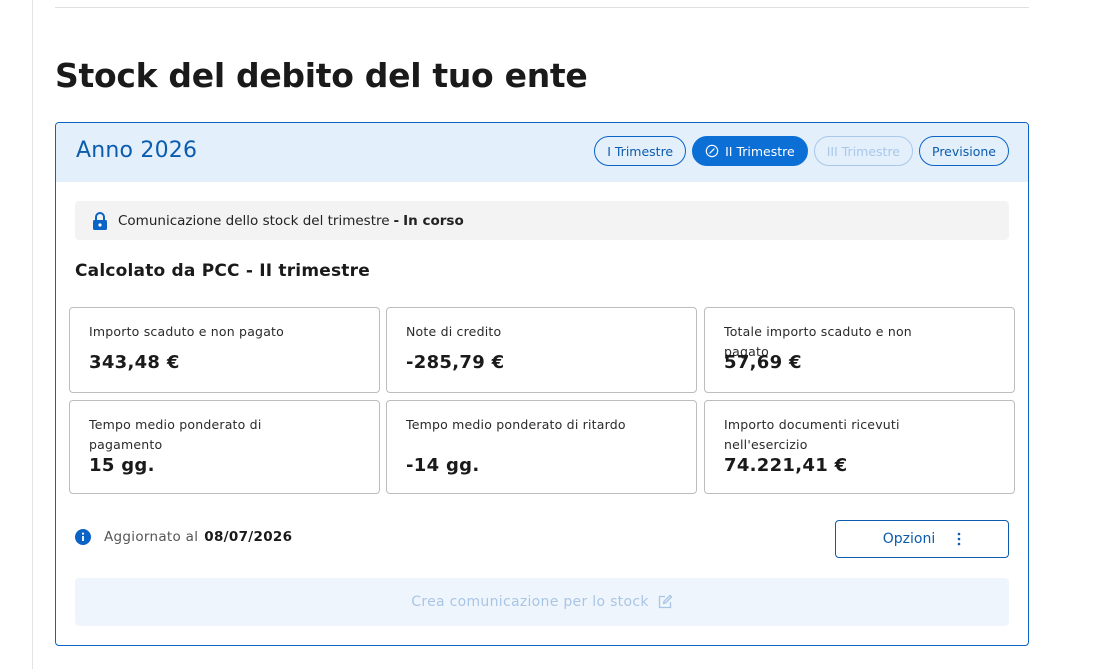 Image resolution: width=1097 pixels, height=669 pixels. What do you see at coordinates (433, 220) in the screenshot?
I see `status-state: In corso` at bounding box center [433, 220].